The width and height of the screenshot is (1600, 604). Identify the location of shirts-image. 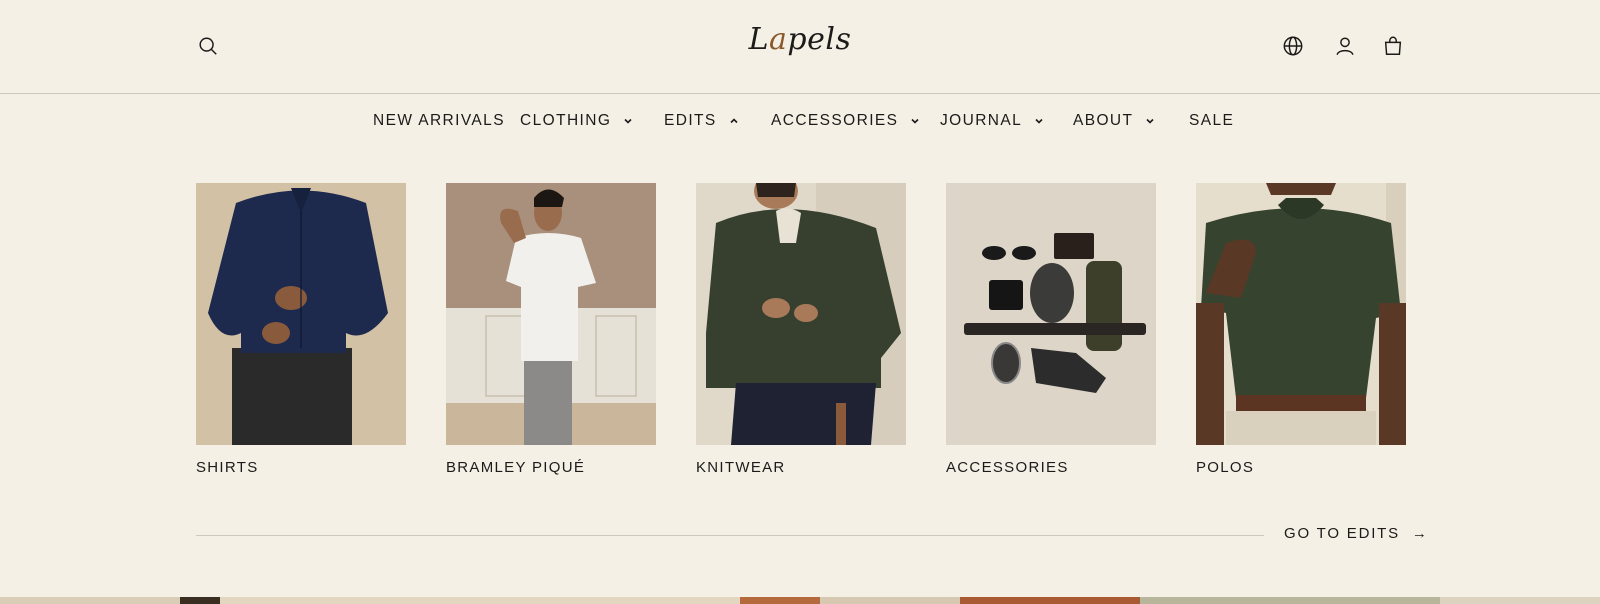
(301, 314).